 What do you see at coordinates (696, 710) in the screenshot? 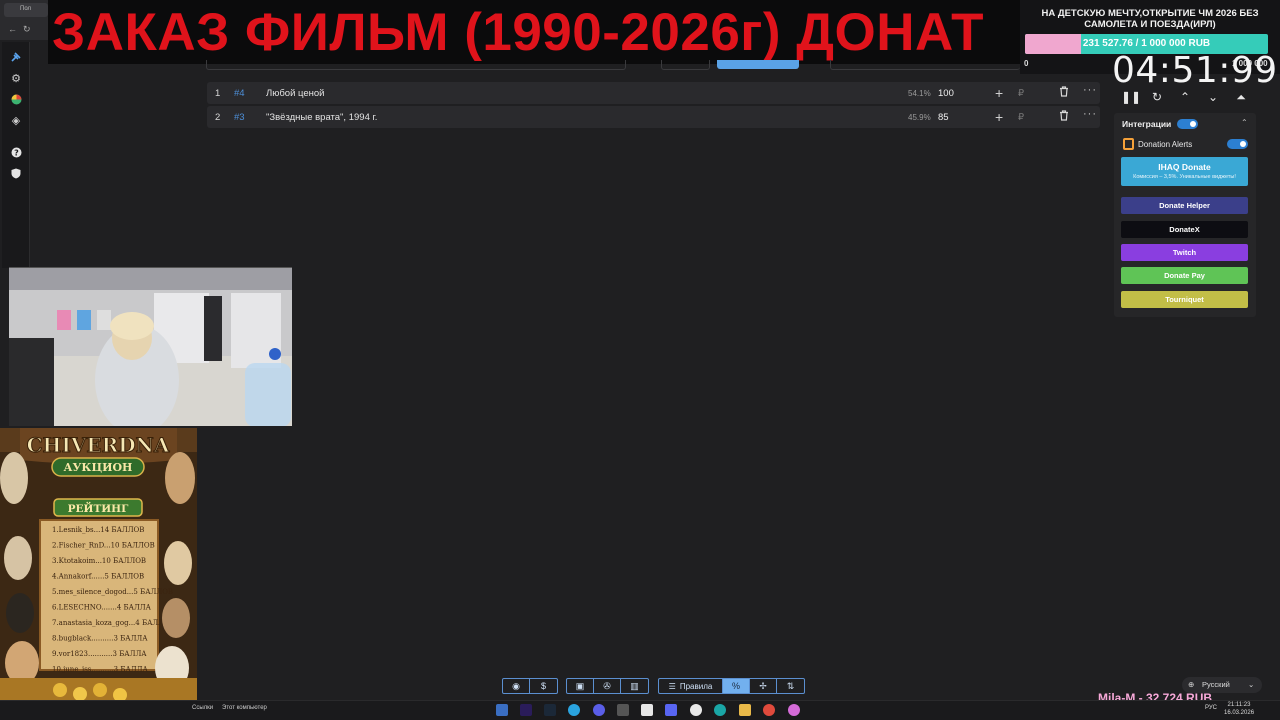
I see `obs-icon` at bounding box center [696, 710].